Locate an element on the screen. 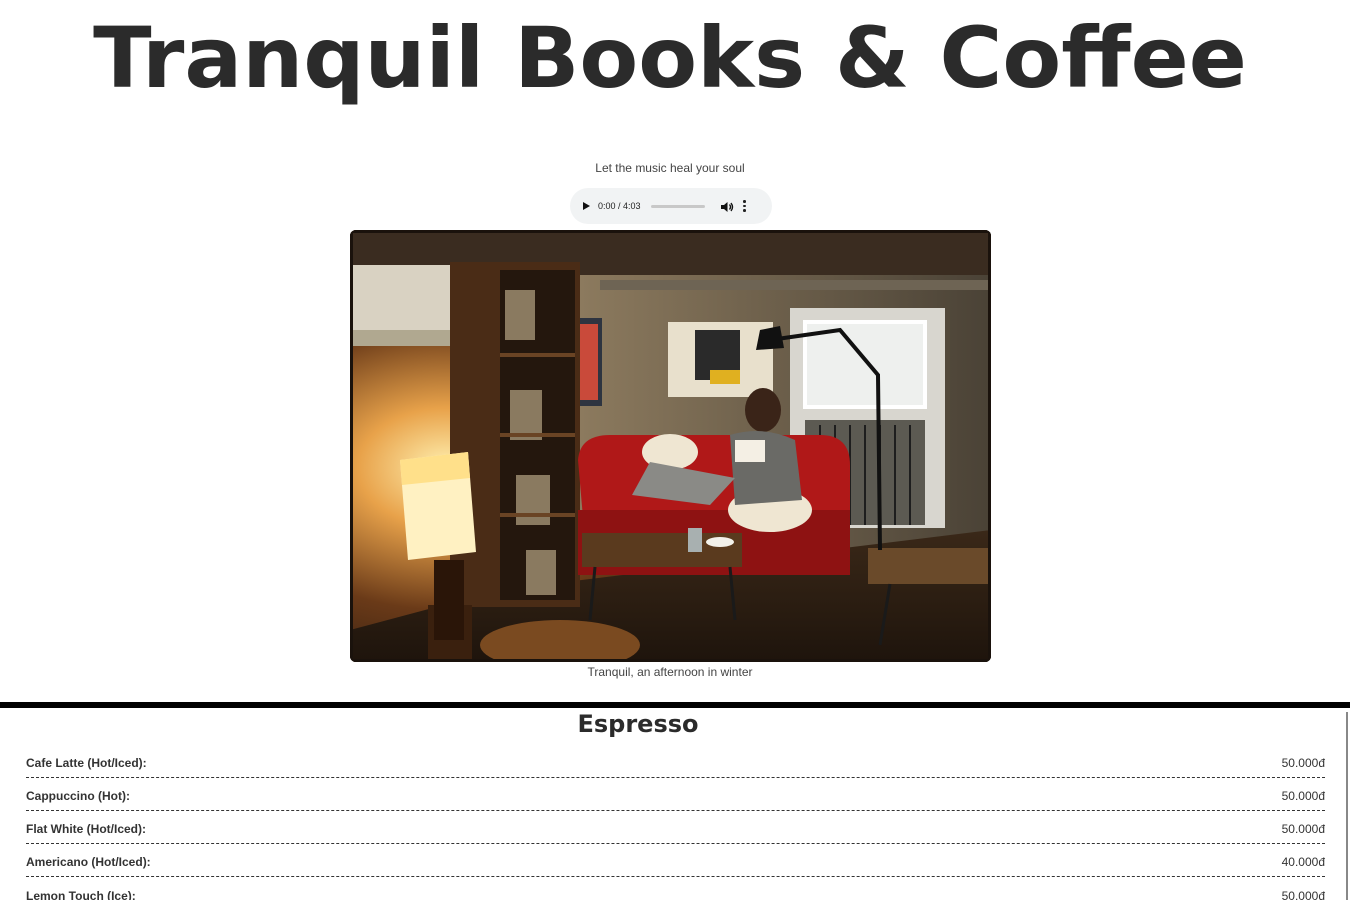 Image resolution: width=1350 pixels, height=900 pixels. page-title: Tranquil Books & Coffee is located at coordinates (670, 58).